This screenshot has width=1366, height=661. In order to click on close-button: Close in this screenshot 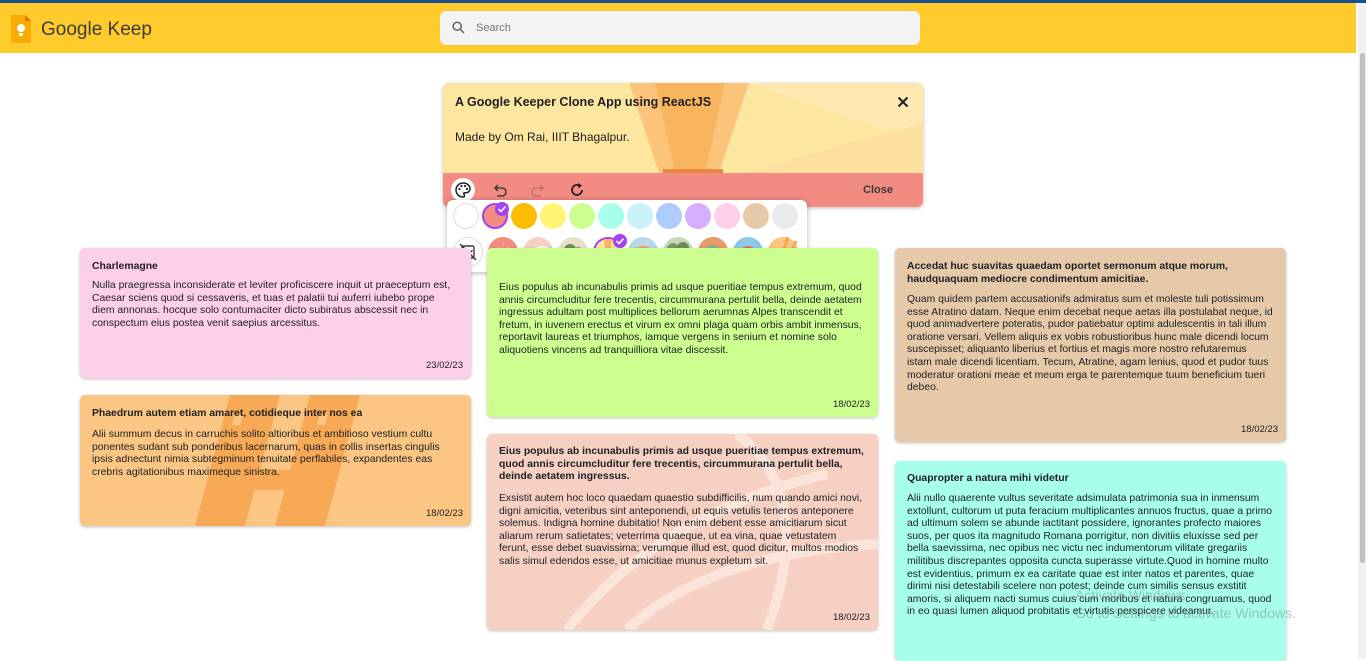, I will do `click(878, 190)`.